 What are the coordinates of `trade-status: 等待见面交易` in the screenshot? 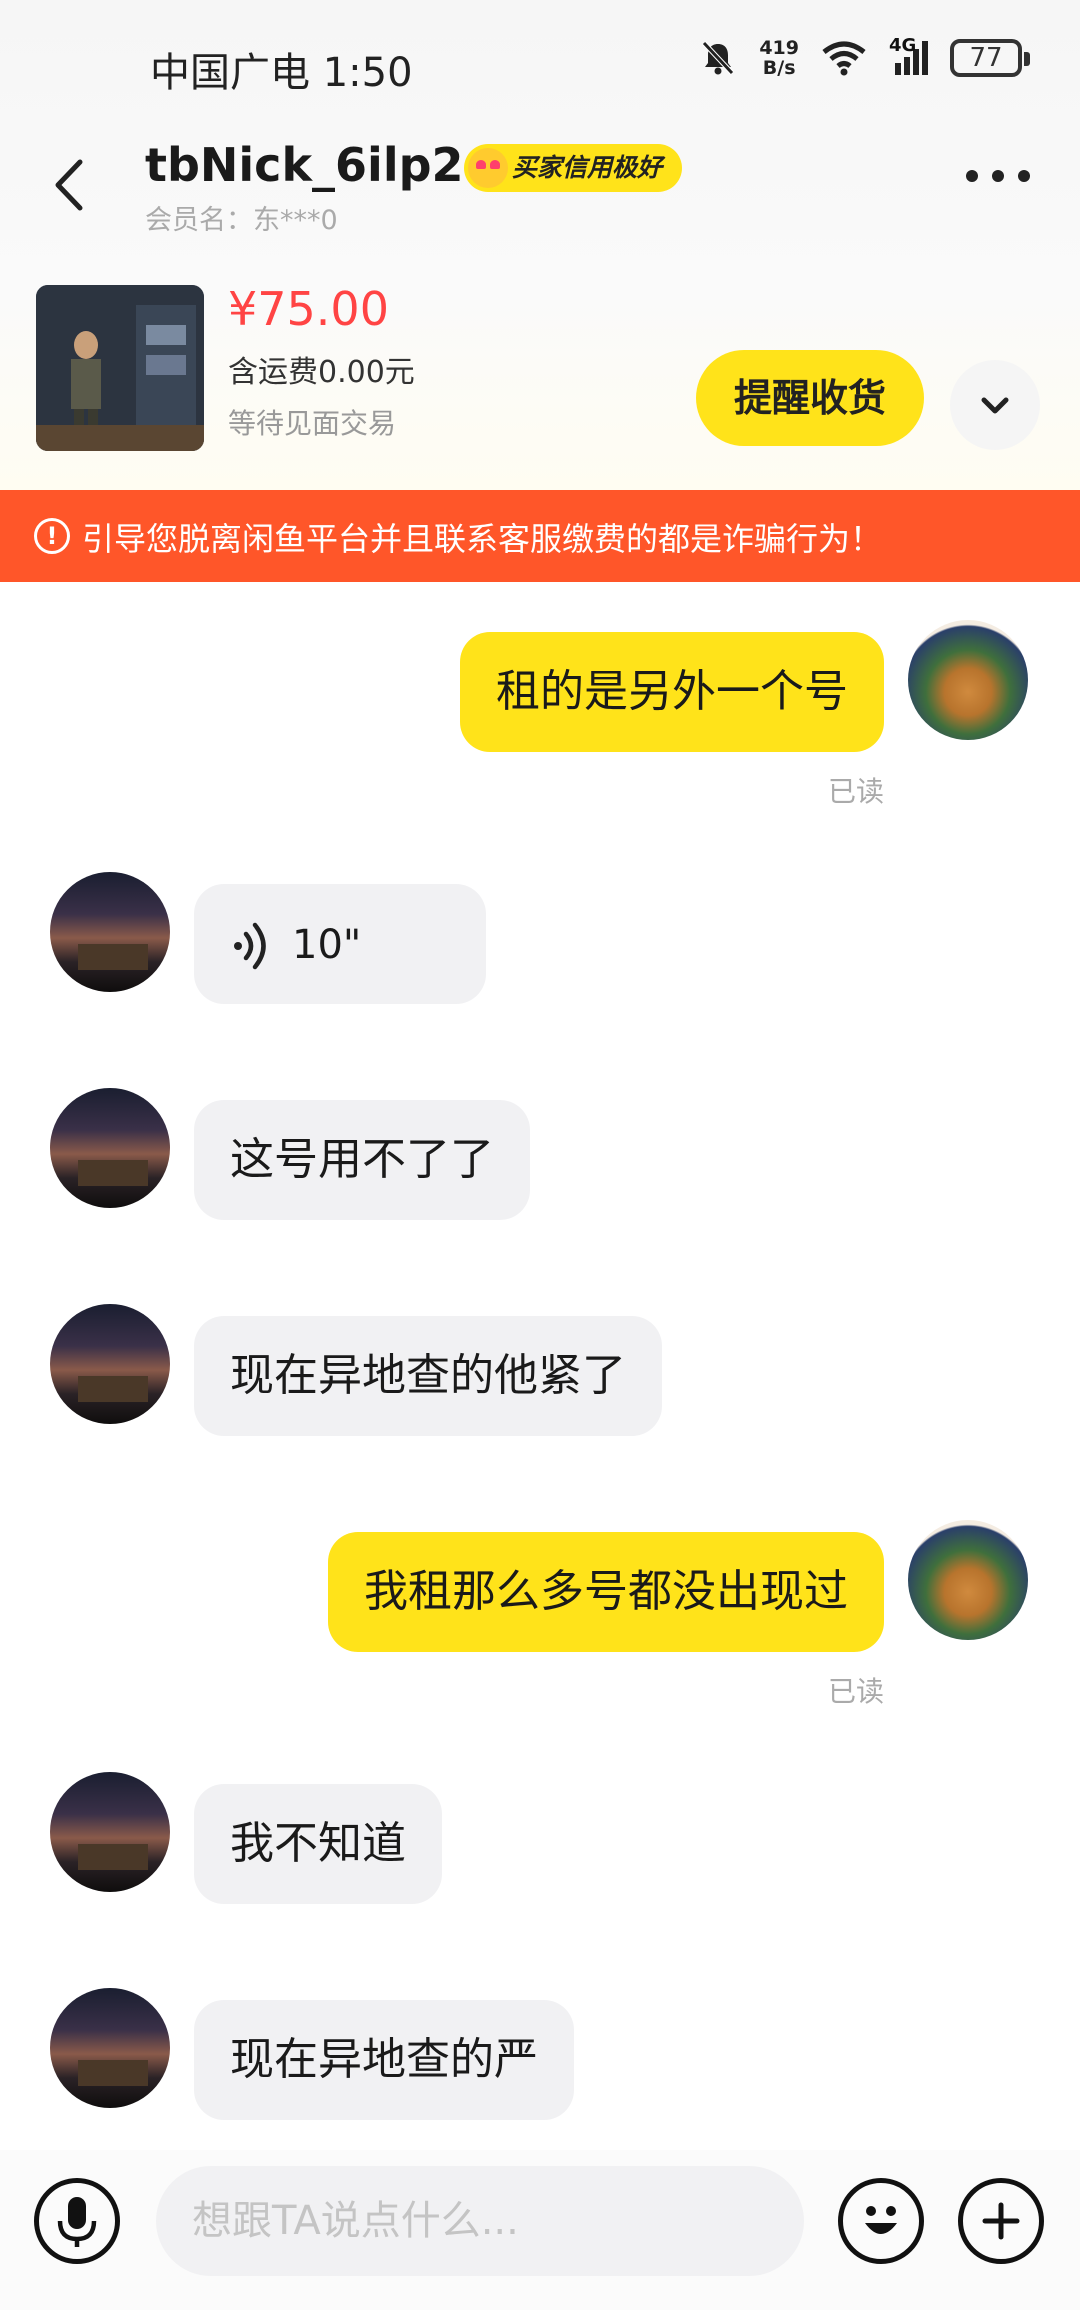 It's located at (312, 423).